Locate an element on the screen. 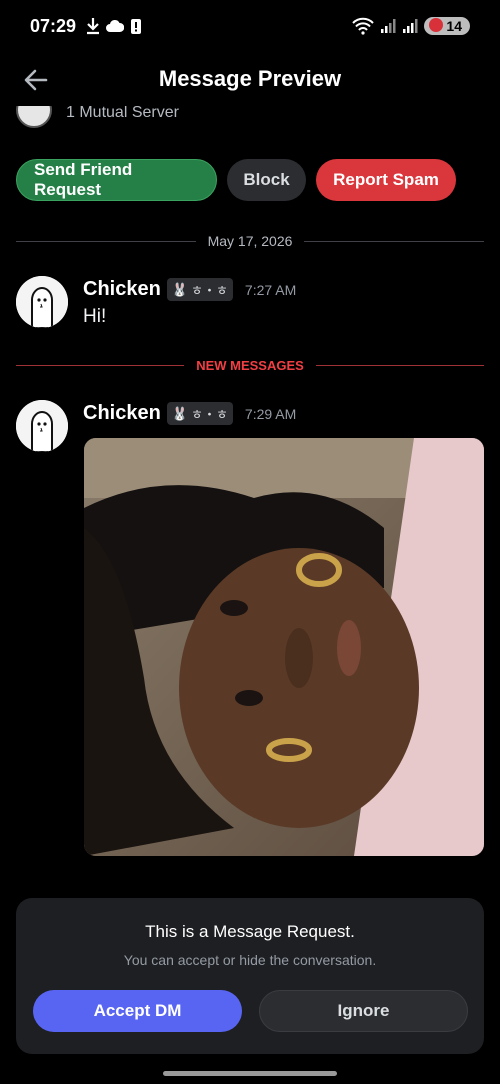 This screenshot has width=500, height=1084. page-title: Message Preview is located at coordinates (250, 78).